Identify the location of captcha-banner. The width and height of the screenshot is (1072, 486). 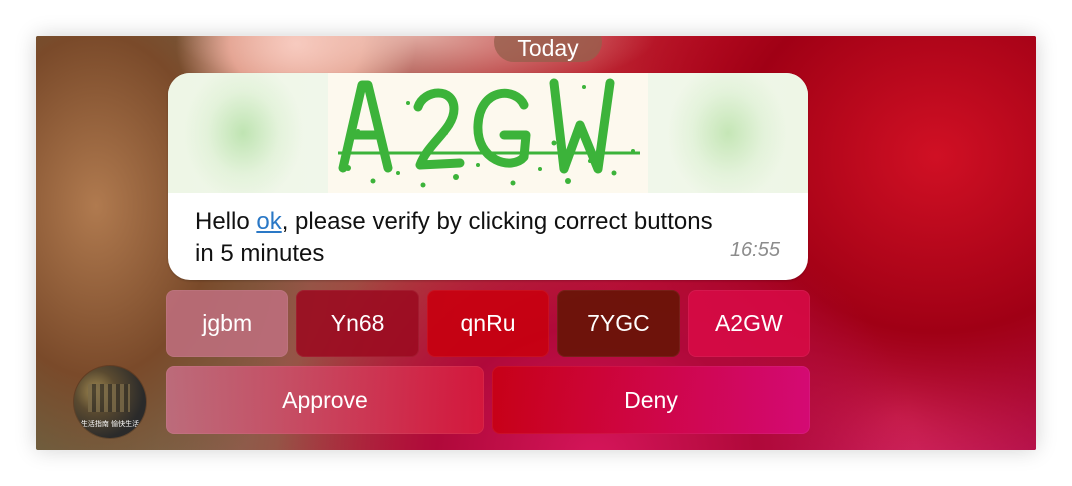
(488, 133).